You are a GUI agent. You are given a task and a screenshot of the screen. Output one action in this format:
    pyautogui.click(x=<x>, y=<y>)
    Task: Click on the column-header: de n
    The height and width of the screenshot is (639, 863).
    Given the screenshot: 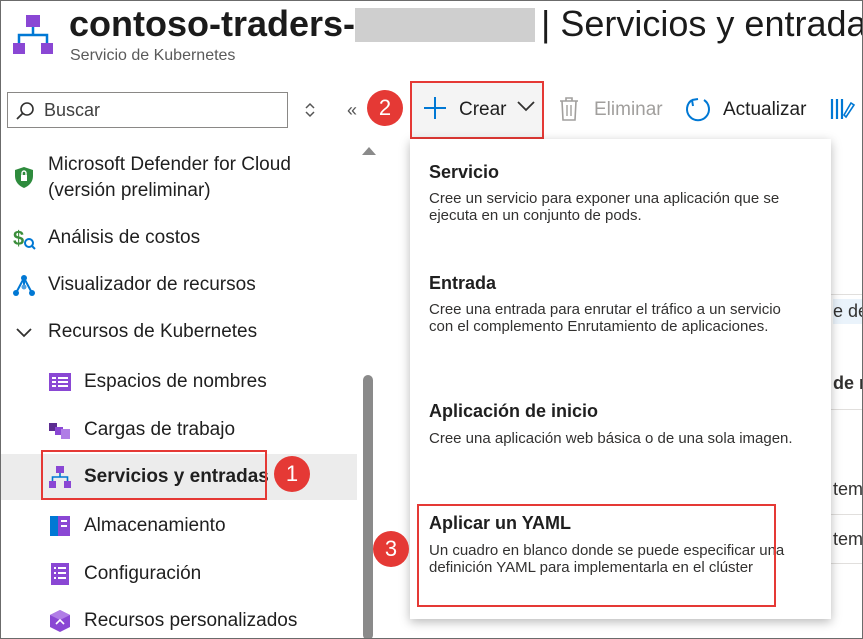 What is the action you would take?
    pyautogui.click(x=847, y=383)
    